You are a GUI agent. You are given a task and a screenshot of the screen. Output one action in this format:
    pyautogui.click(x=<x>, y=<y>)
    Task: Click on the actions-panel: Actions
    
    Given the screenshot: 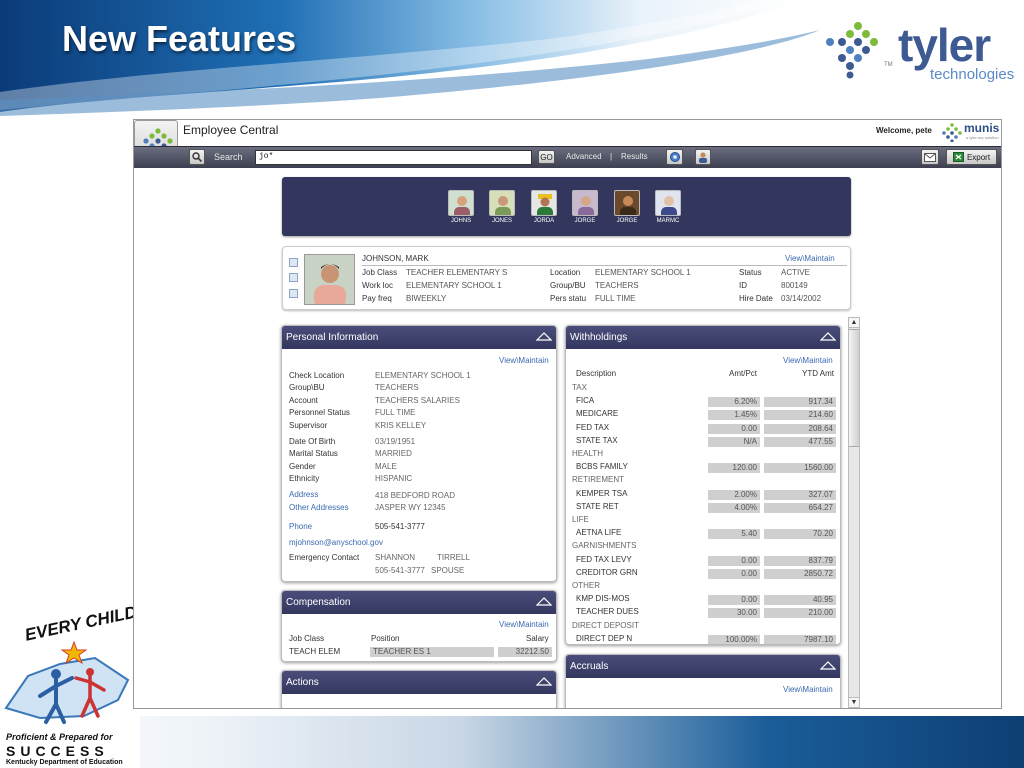 What is the action you would take?
    pyautogui.click(x=419, y=689)
    